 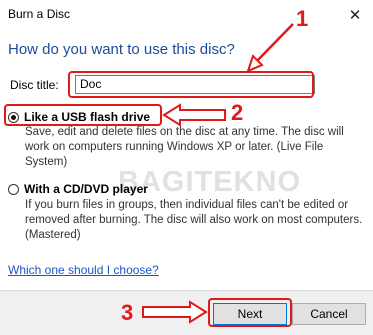 I want to click on title-bar: Burn a Disc ✕, so click(x=186, y=15).